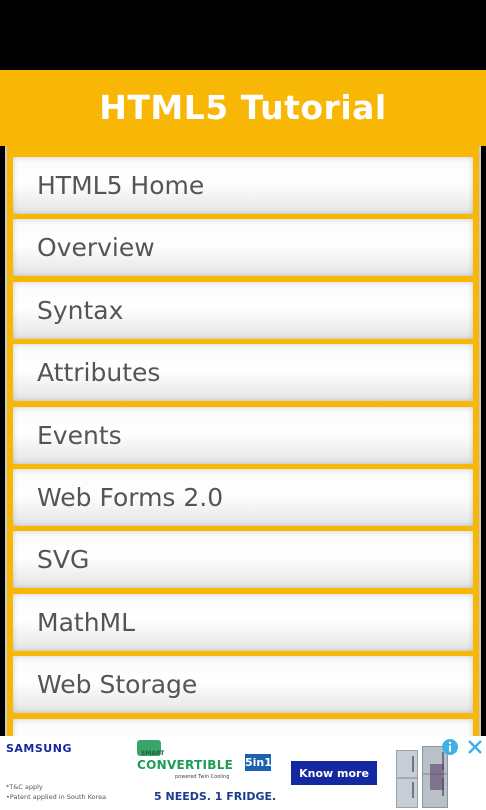 This screenshot has height=810, width=486. What do you see at coordinates (475, 747) in the screenshot?
I see `close-icon` at bounding box center [475, 747].